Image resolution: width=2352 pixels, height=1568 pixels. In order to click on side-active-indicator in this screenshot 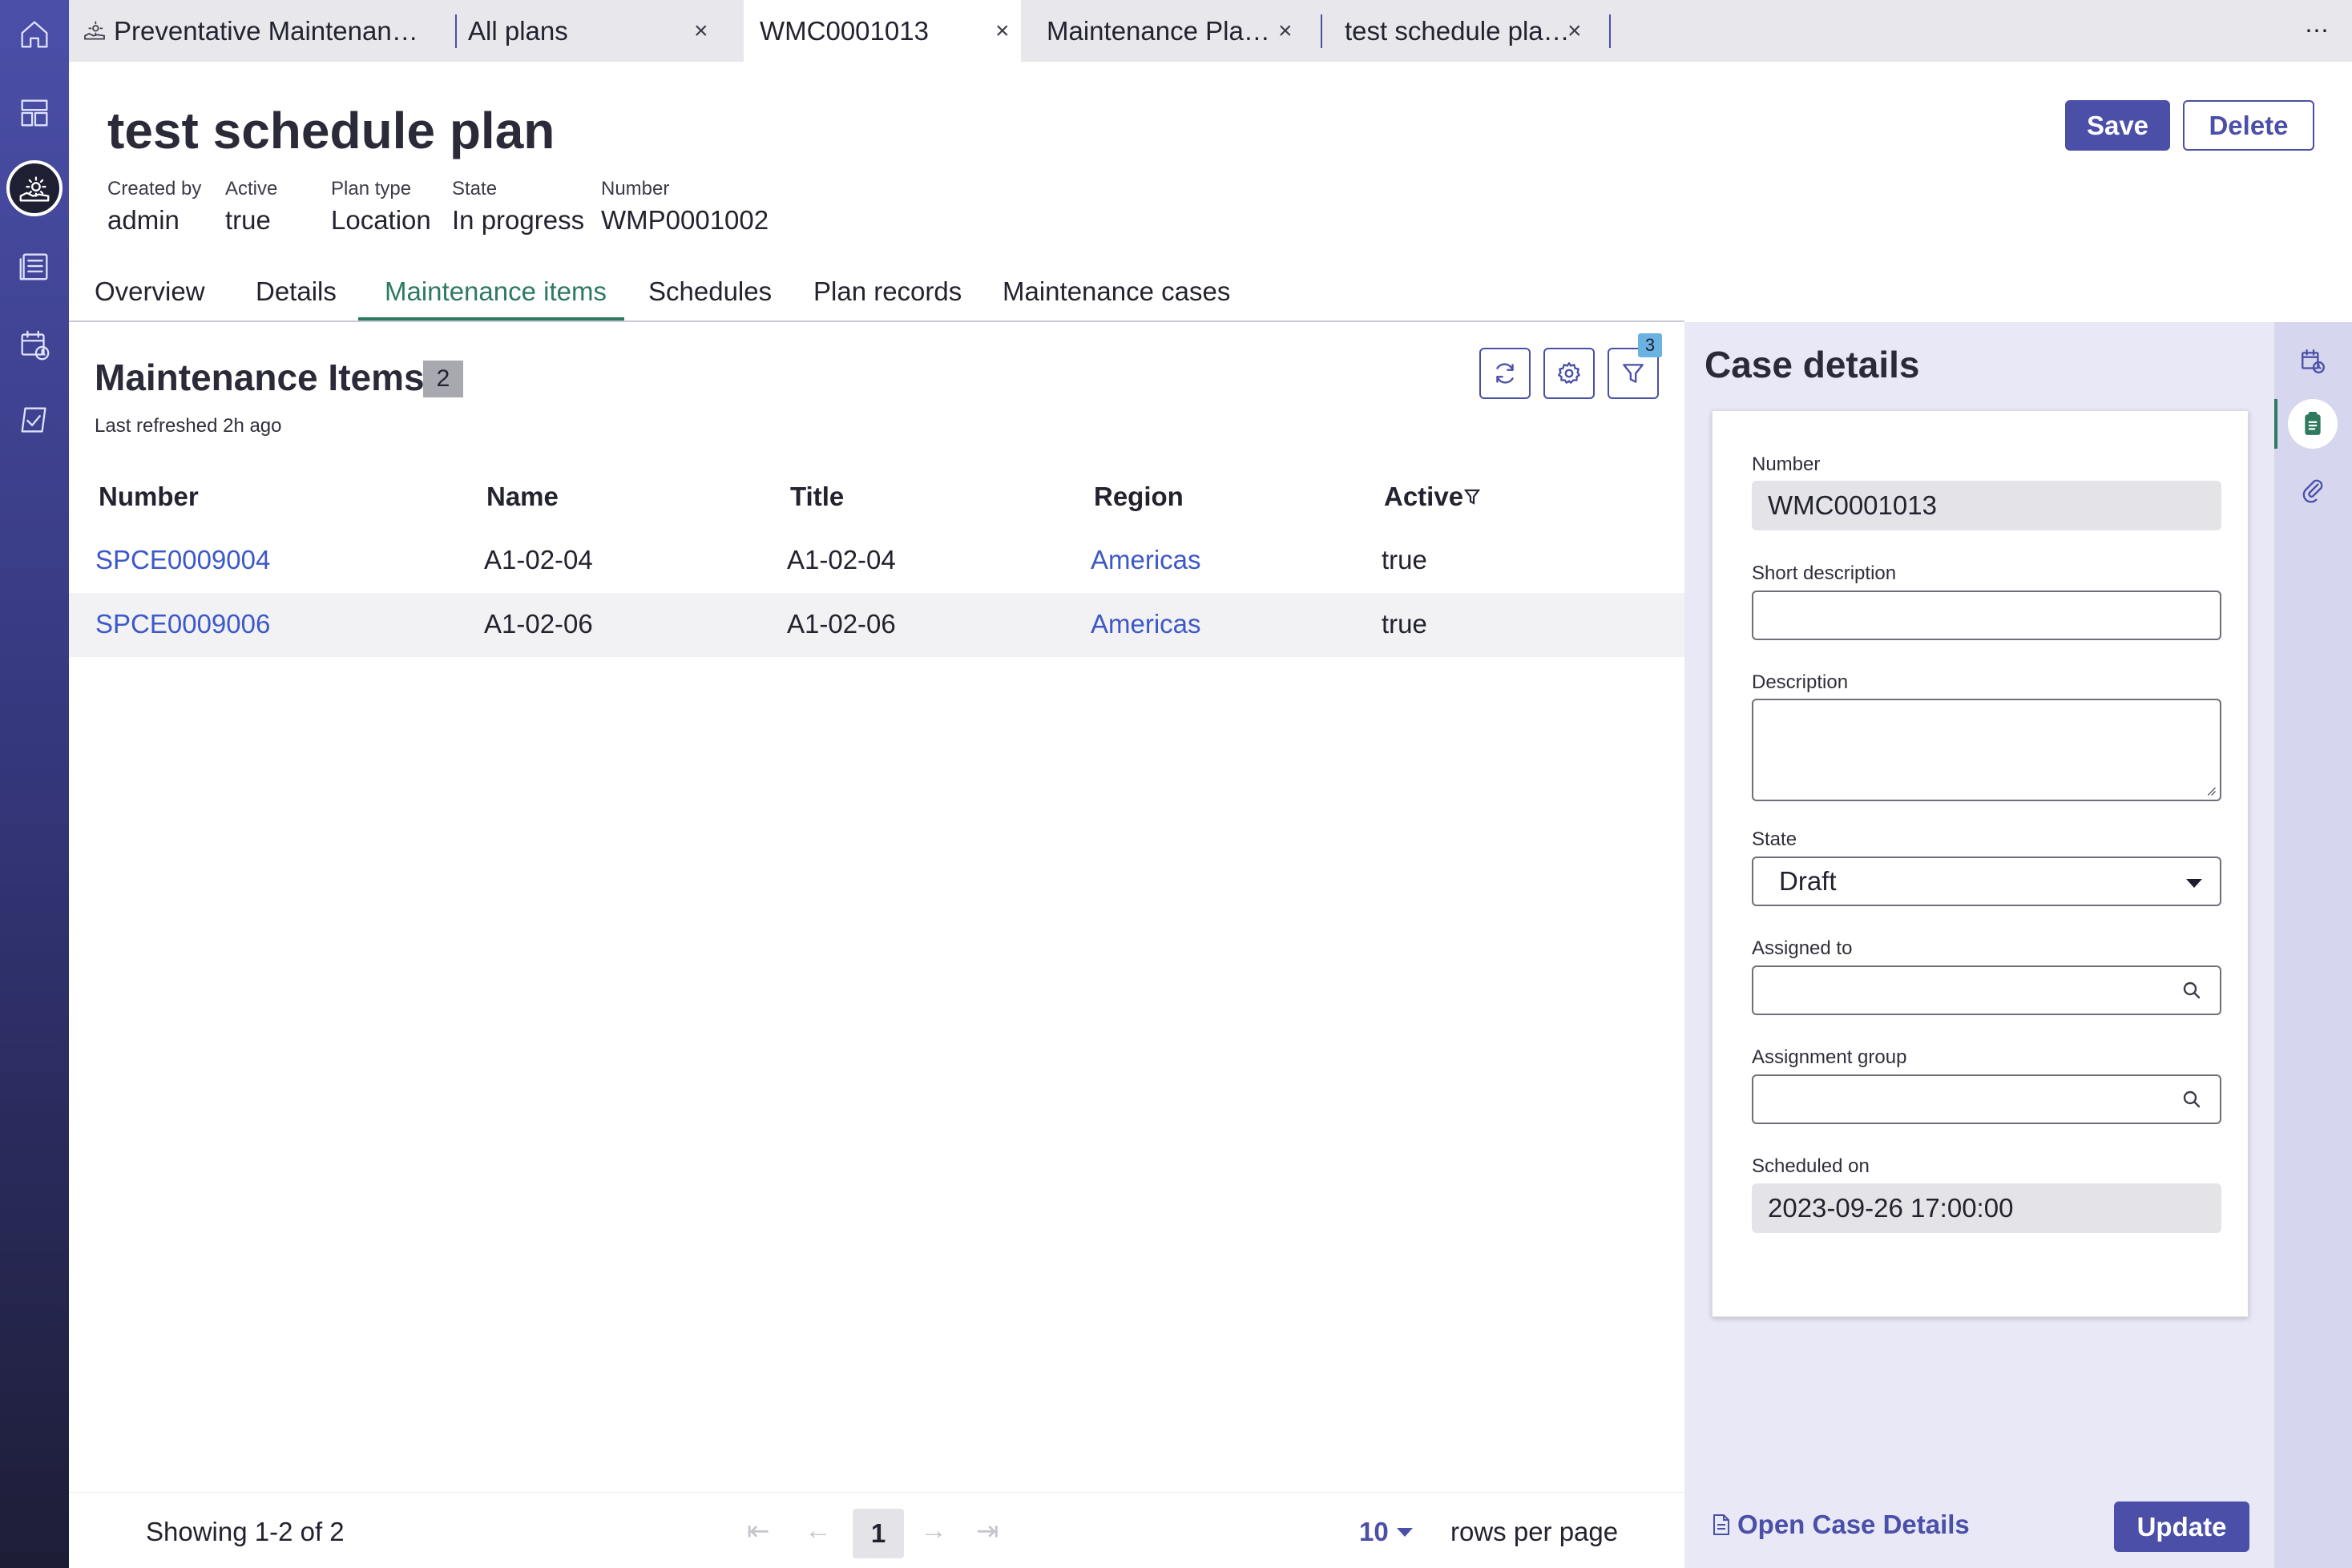, I will do `click(2275, 424)`.